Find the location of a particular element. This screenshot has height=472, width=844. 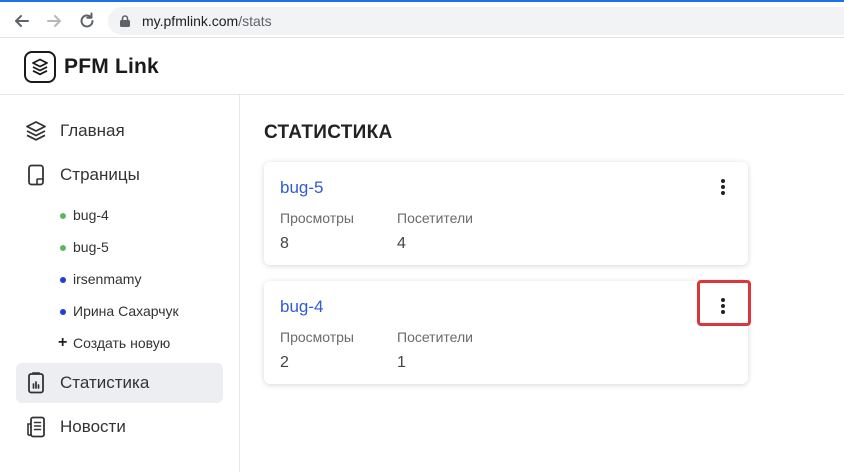

plus-icon: + is located at coordinates (63, 342).